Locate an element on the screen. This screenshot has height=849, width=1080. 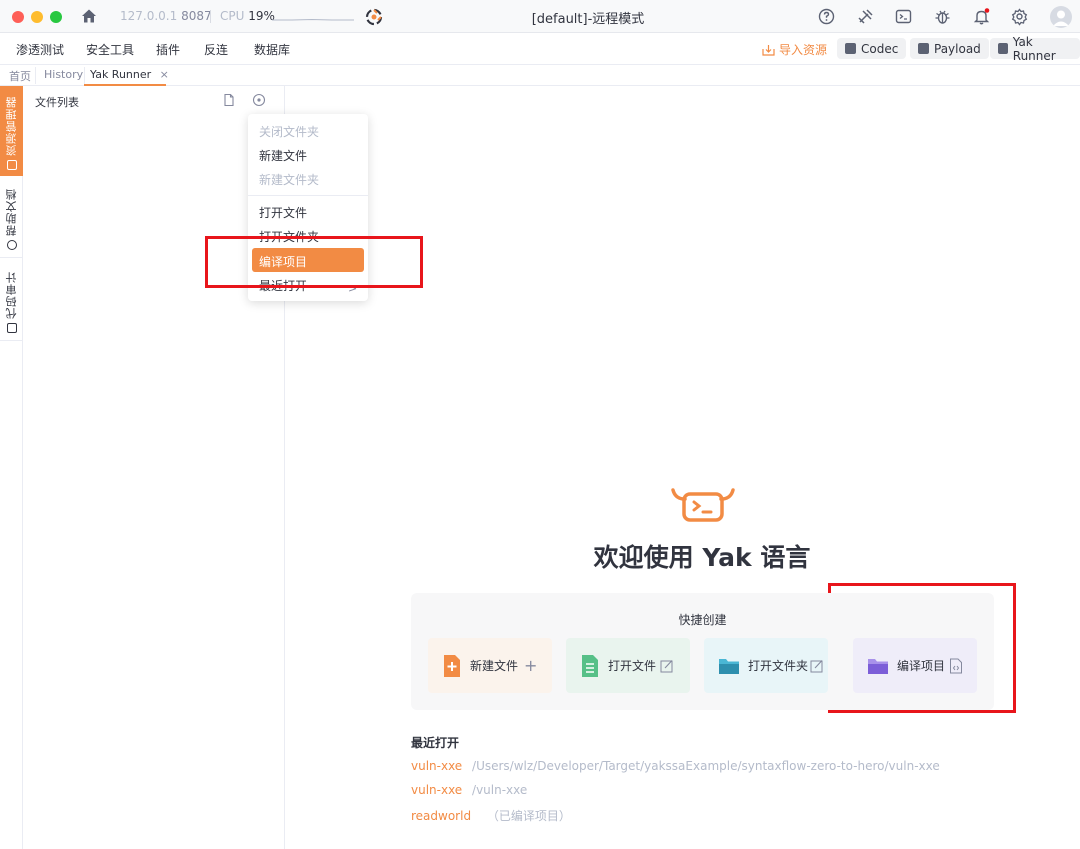
yak-runner-label: Yak Runner is located at coordinates (1034, 48).